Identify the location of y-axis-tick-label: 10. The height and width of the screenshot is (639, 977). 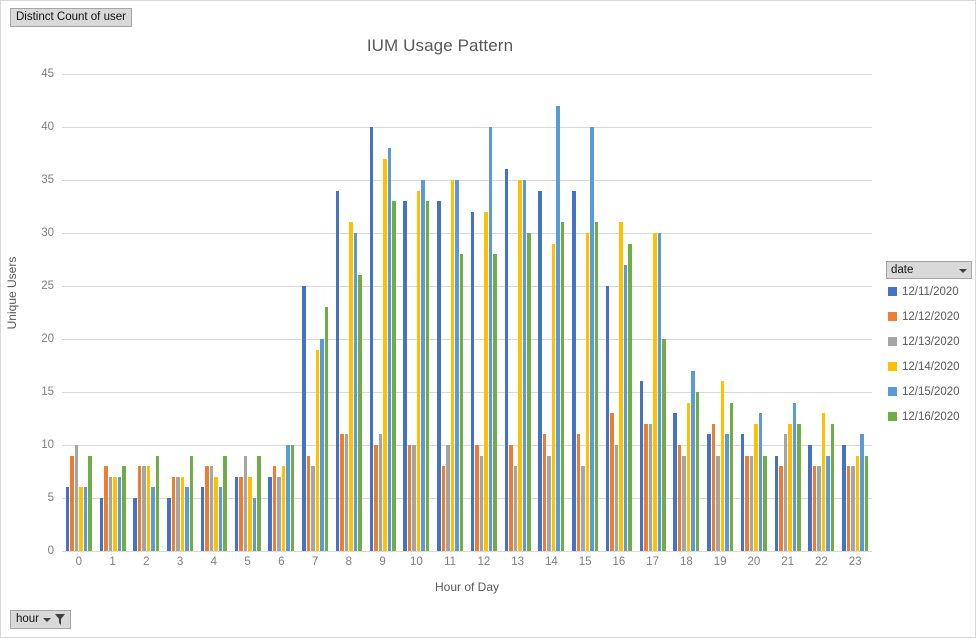
(47, 445).